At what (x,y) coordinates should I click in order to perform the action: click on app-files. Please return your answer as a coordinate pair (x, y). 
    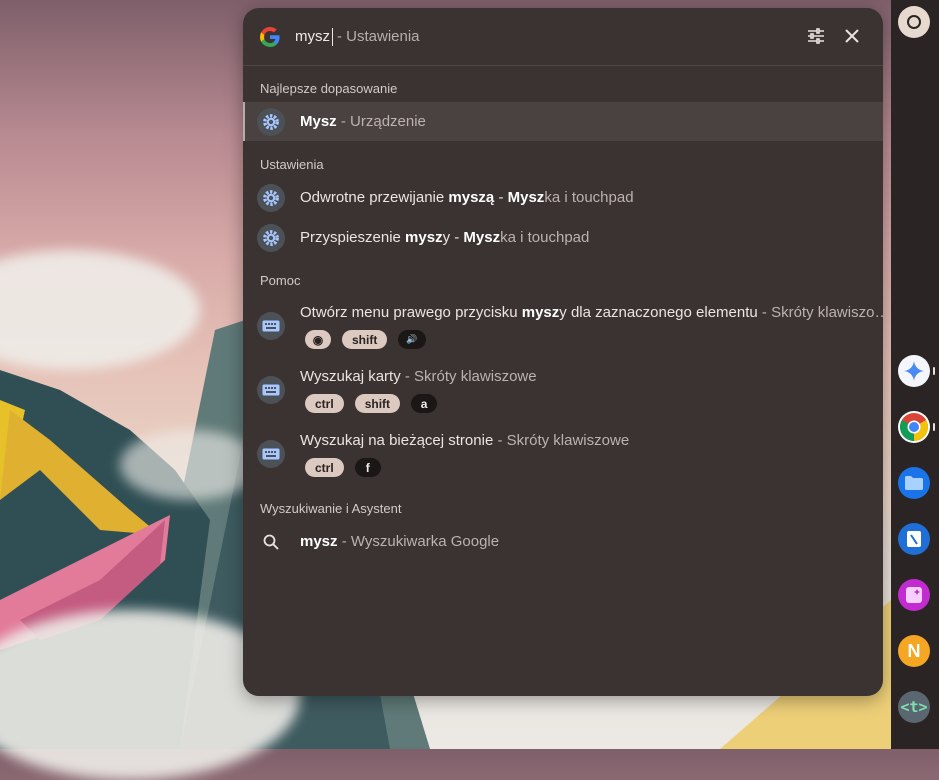
    Looking at the image, I should click on (914, 483).